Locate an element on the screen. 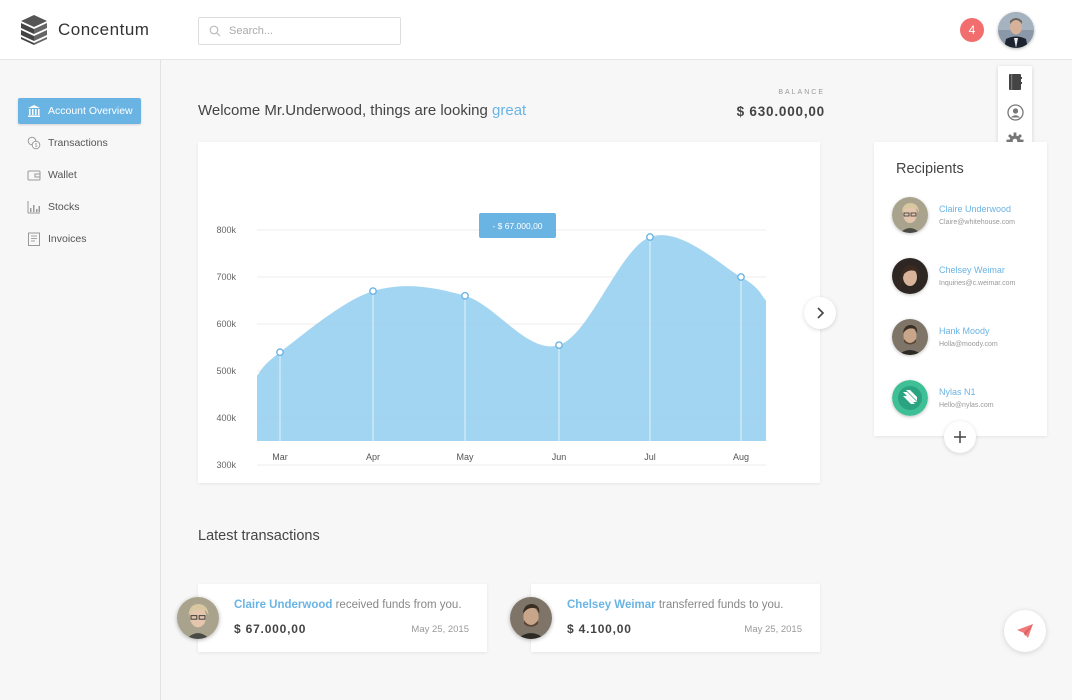  top-bar: Concentum 4 is located at coordinates (536, 30).